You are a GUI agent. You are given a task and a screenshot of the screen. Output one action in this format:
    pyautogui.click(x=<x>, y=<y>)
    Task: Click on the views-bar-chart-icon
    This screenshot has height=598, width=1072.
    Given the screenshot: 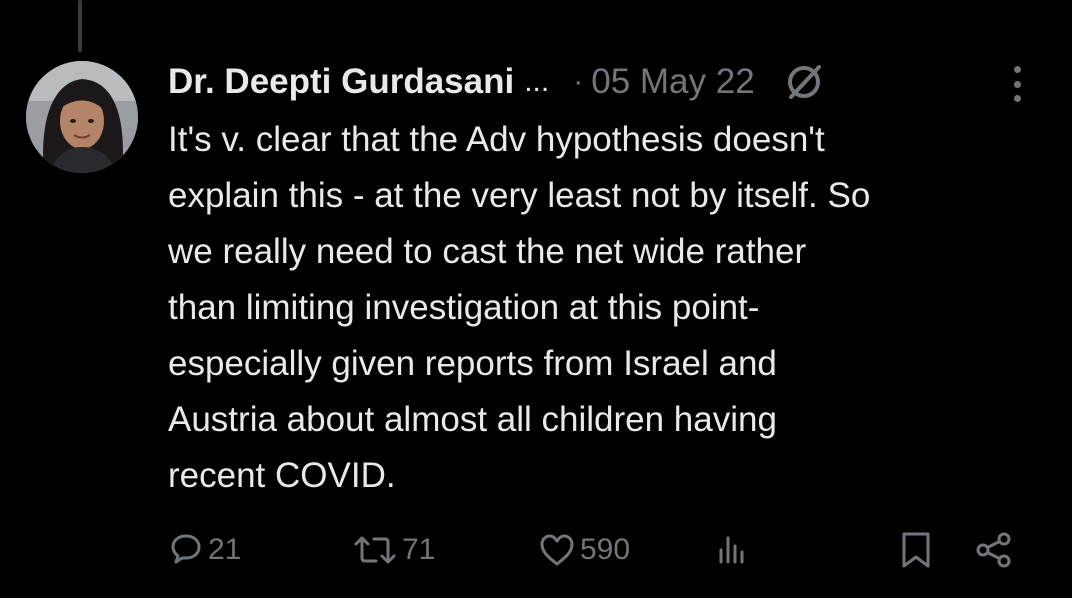 What is the action you would take?
    pyautogui.click(x=732, y=550)
    